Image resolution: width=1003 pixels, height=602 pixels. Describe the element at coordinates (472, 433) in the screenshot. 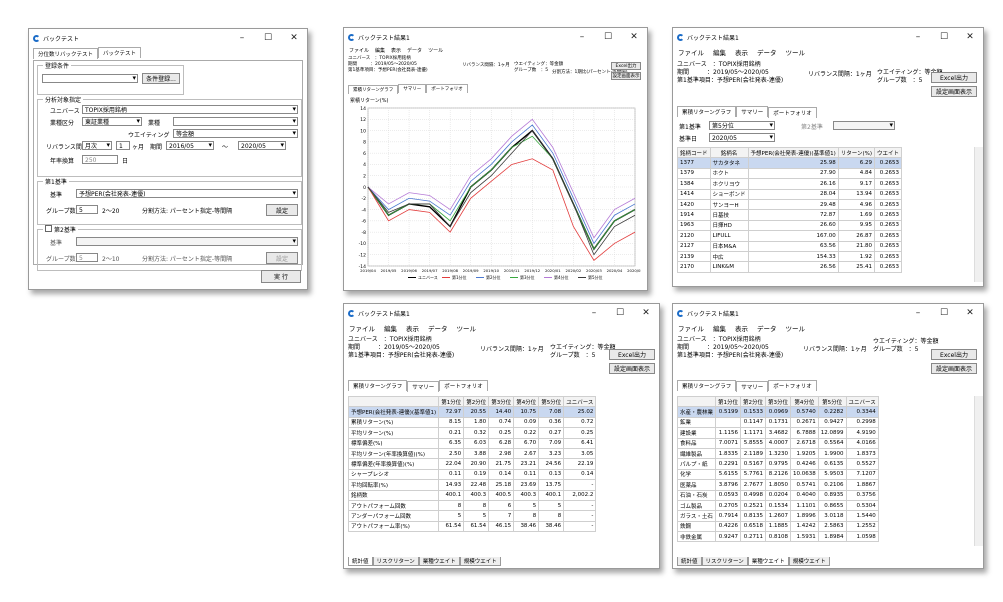

I see `table-row: 平均リターン(%) 0.21 0.32 0.25 0.22 0.27 0.25` at that location.